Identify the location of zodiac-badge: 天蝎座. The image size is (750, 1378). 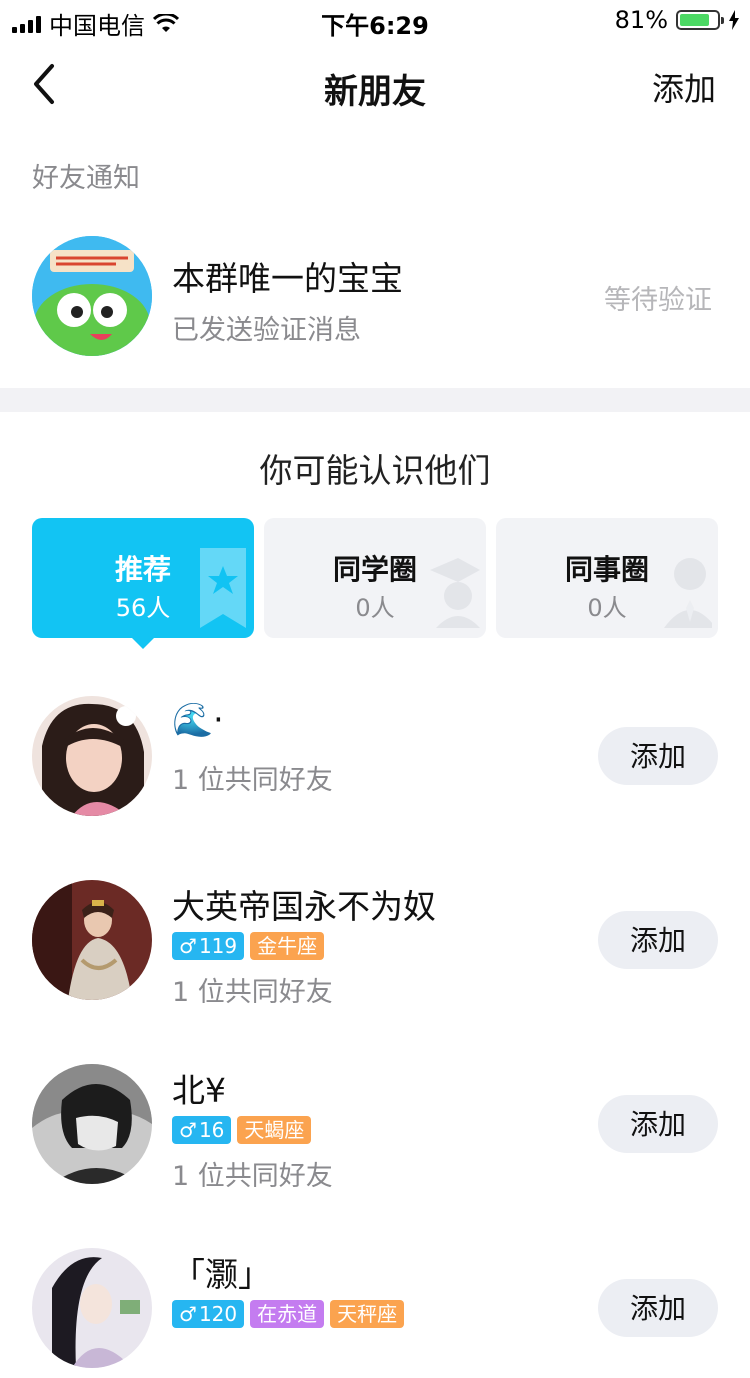
(274, 1130).